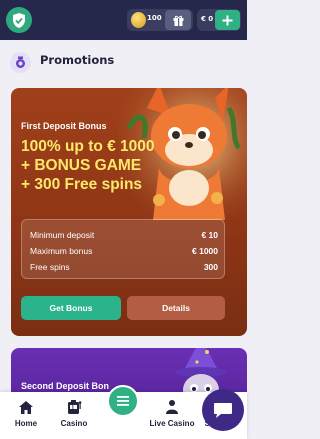 The height and width of the screenshot is (439, 320). What do you see at coordinates (77, 60) in the screenshot?
I see `page-title: Promotions` at bounding box center [77, 60].